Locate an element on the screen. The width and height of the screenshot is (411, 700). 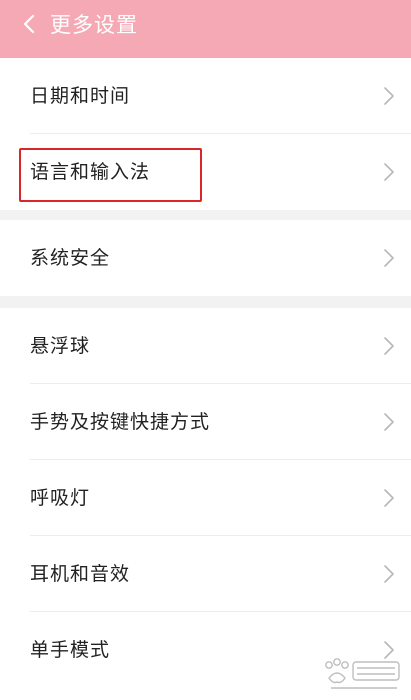
setting-item-gesture-shortcuts: 手势及按键快捷方式 is located at coordinates (205, 422).